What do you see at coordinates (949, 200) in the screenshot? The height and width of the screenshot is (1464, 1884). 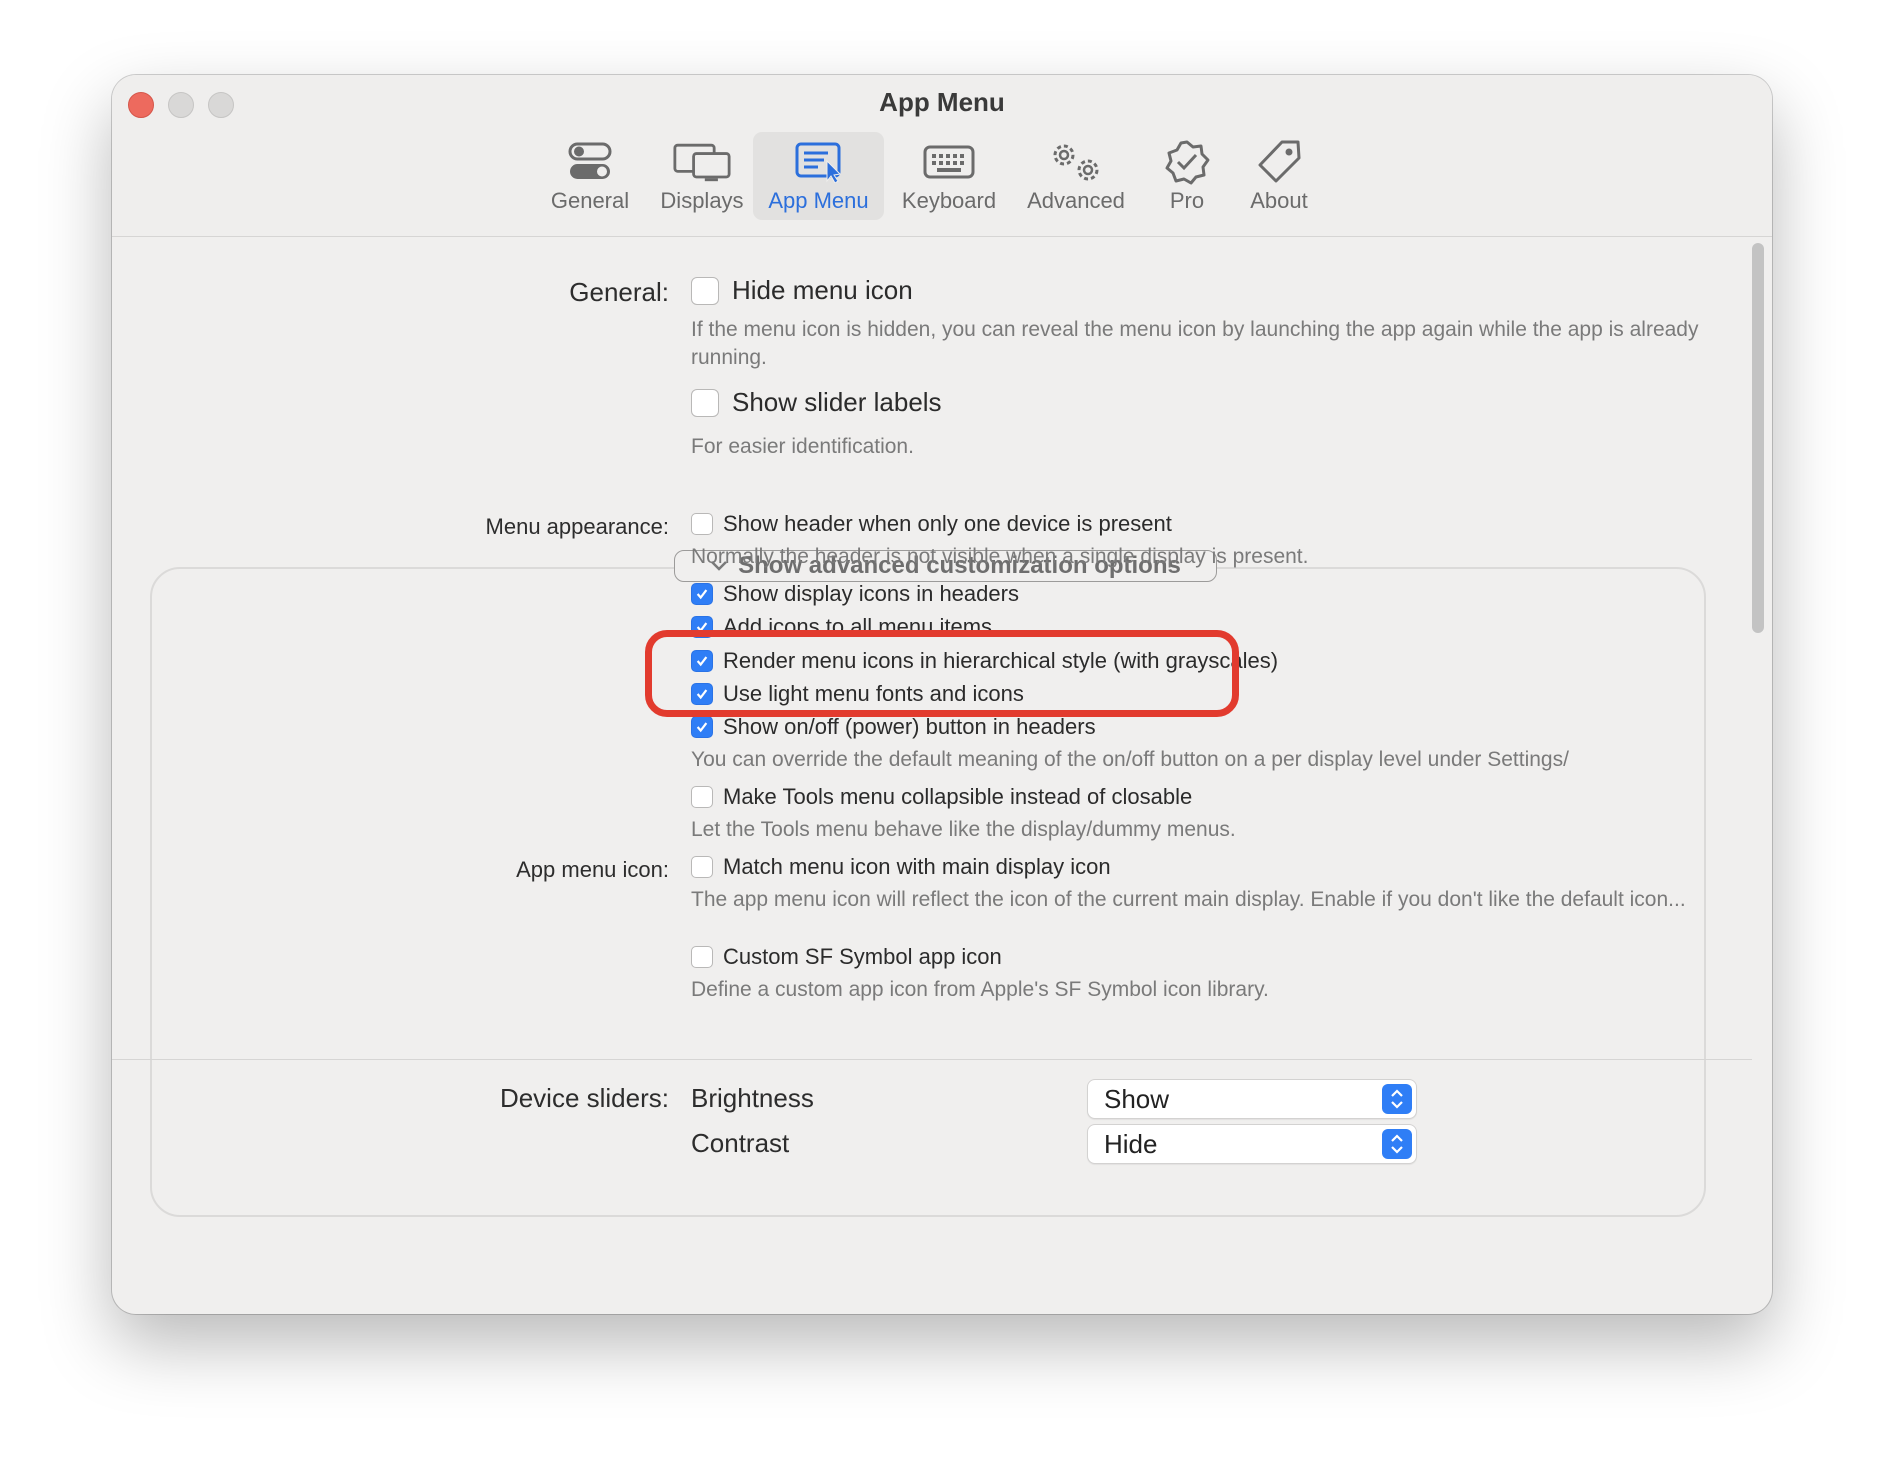 I see `tab-label: Keyboard` at bounding box center [949, 200].